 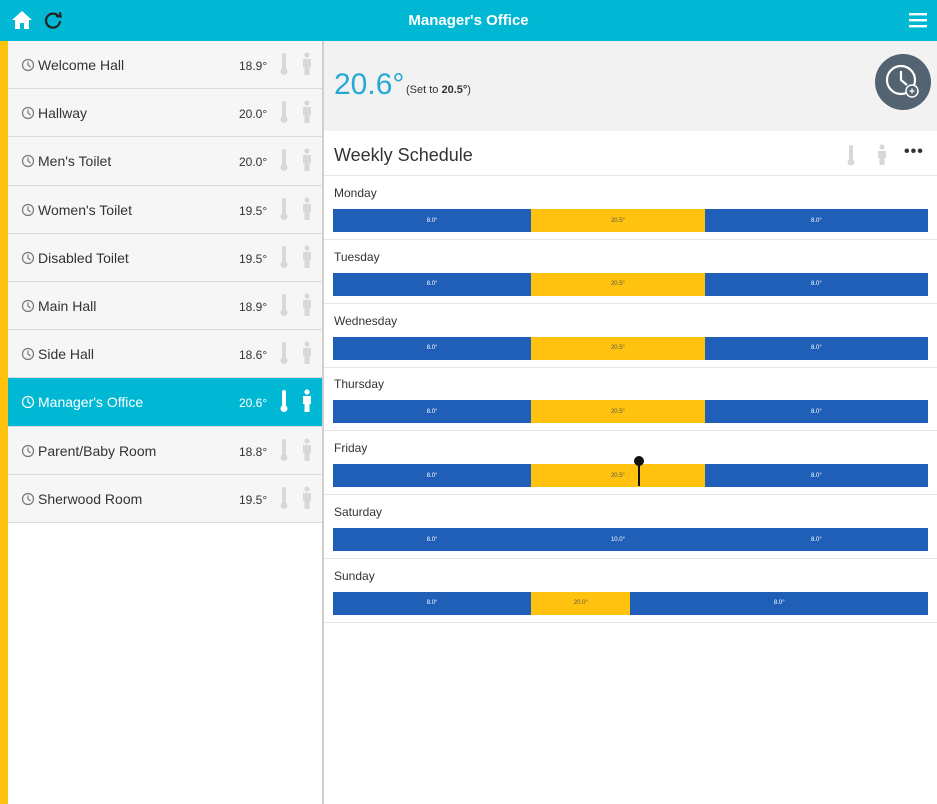 I want to click on room-name: Manager's Office, so click(x=91, y=402).